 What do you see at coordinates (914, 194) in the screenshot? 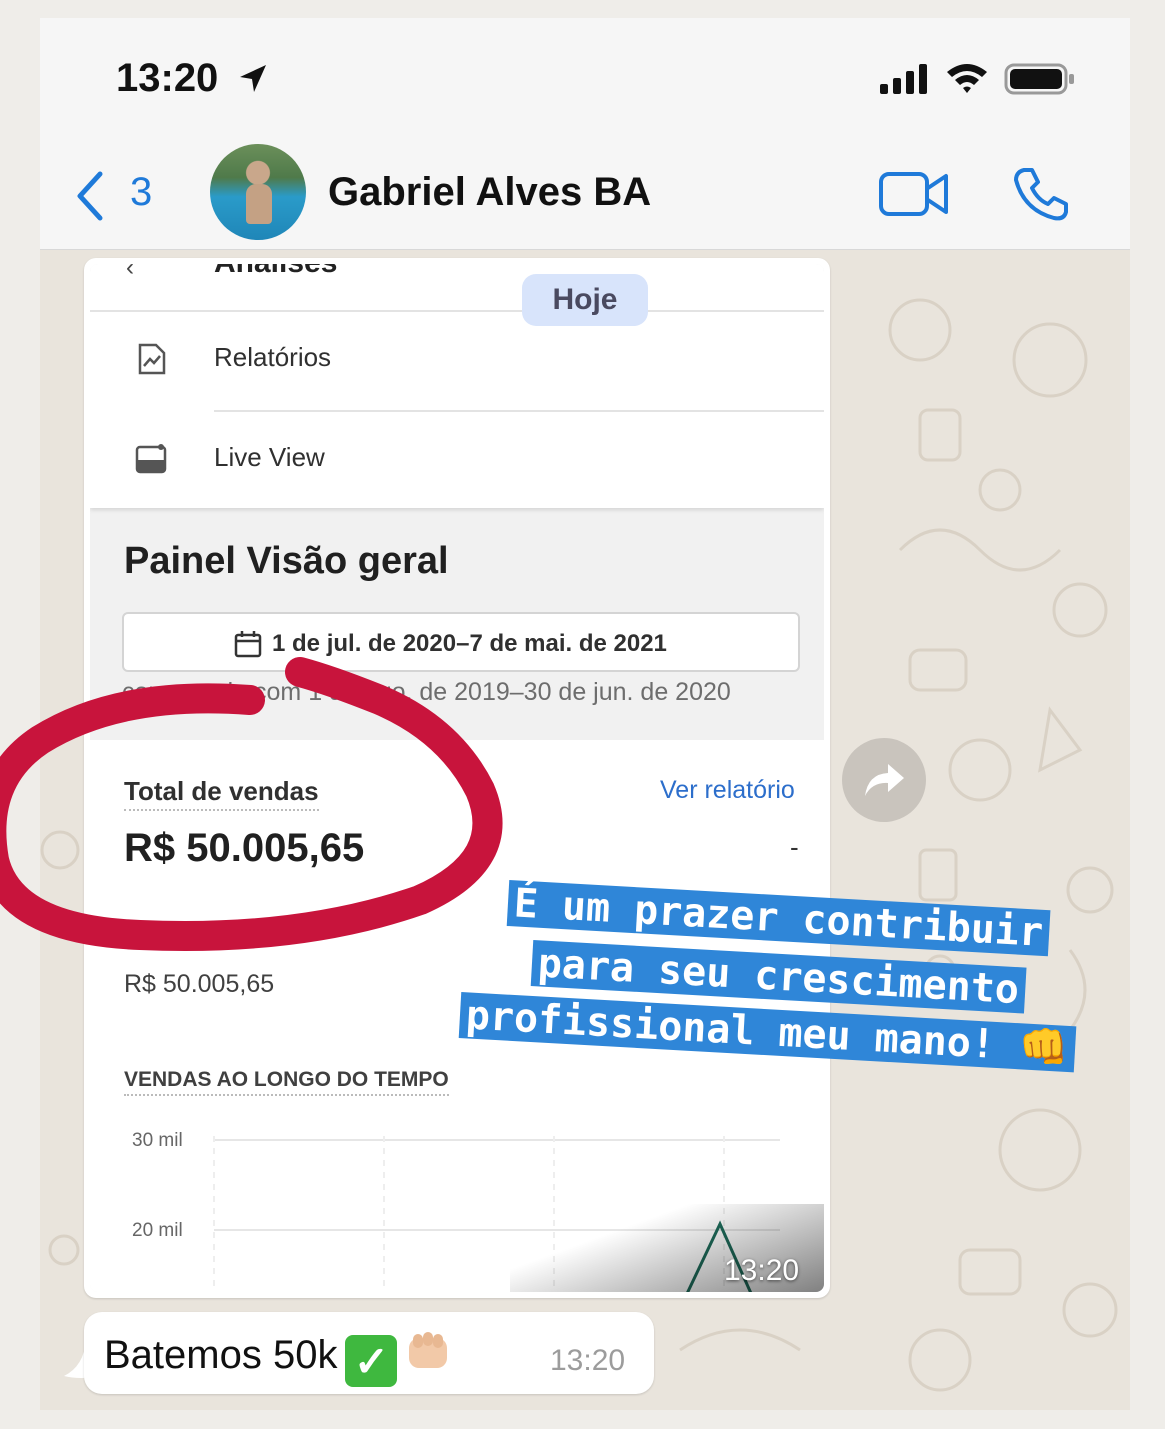
I see `video-call-icon` at bounding box center [914, 194].